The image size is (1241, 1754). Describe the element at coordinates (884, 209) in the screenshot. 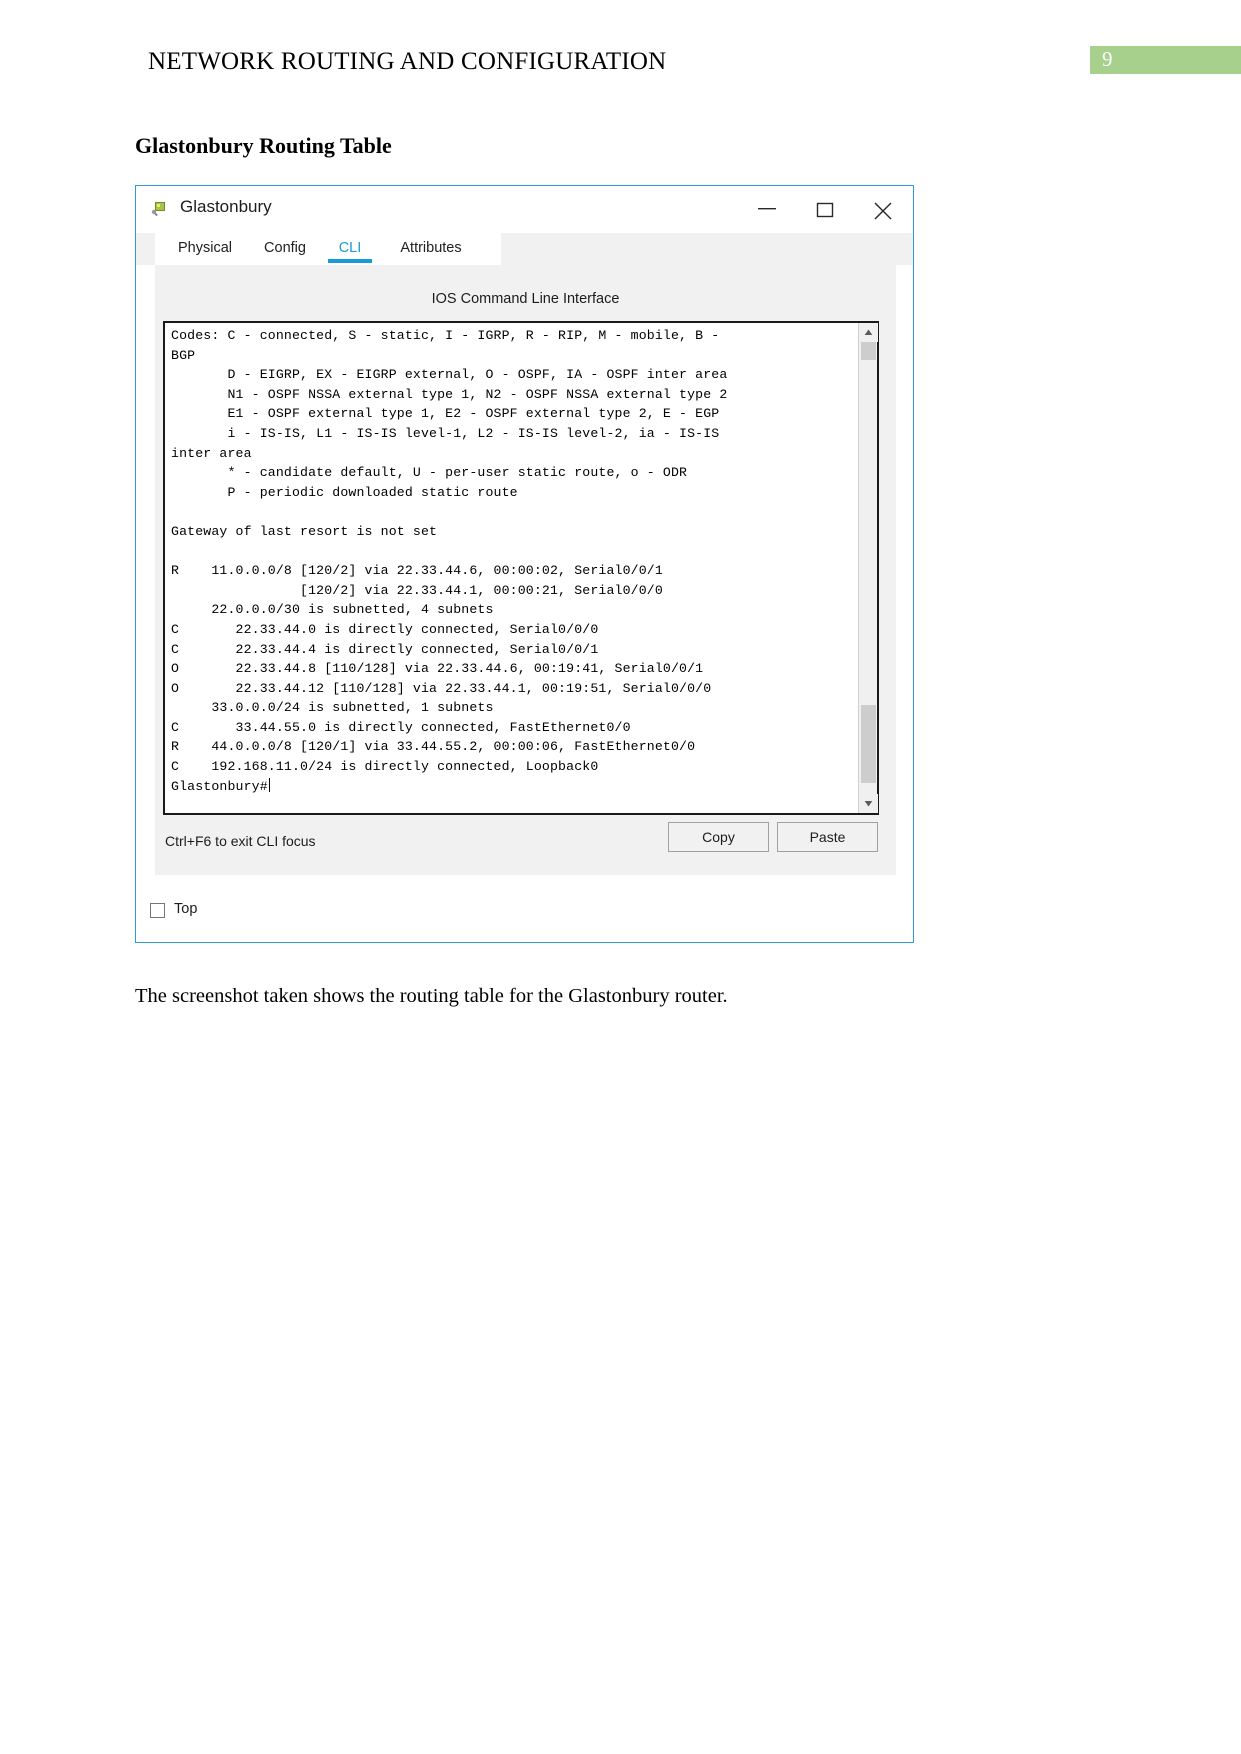

I see `close-icon` at that location.